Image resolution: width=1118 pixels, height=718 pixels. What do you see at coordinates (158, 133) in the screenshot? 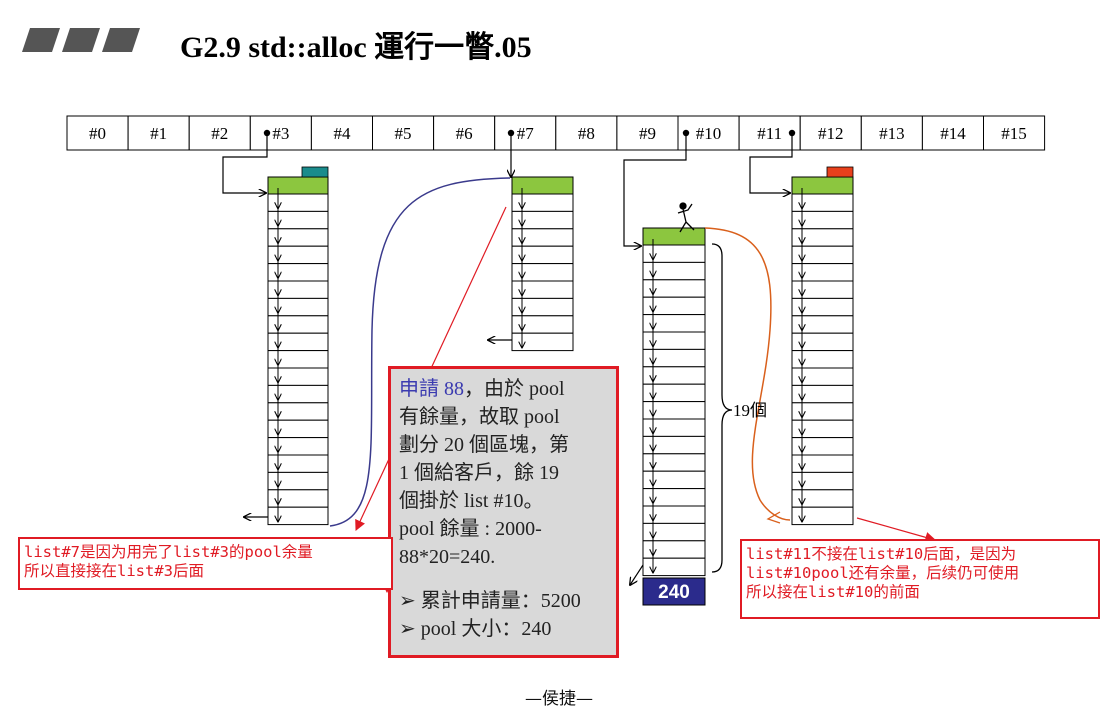
I see `slot-label: #1` at bounding box center [158, 133].